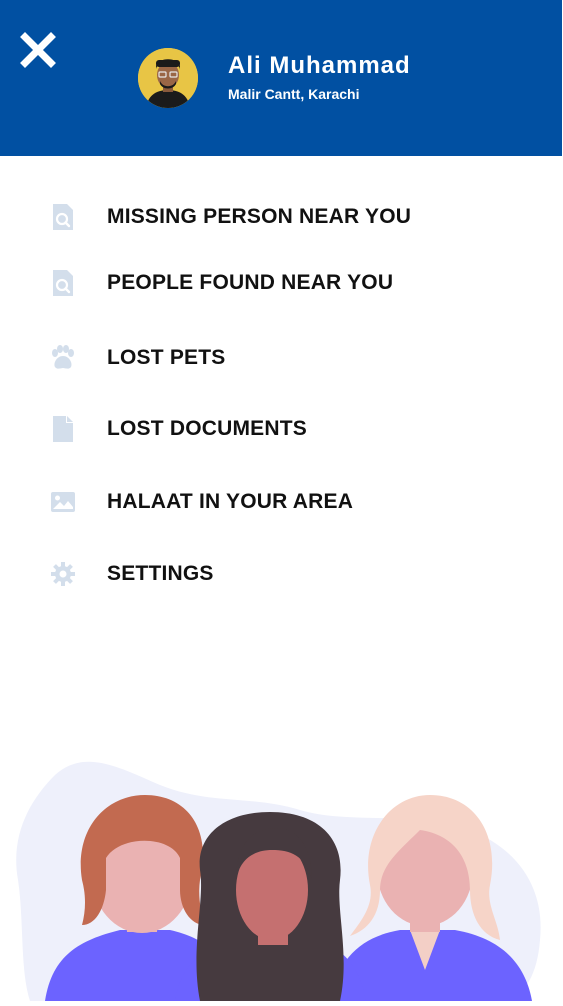 The width and height of the screenshot is (563, 1006). I want to click on gear-icon, so click(63, 574).